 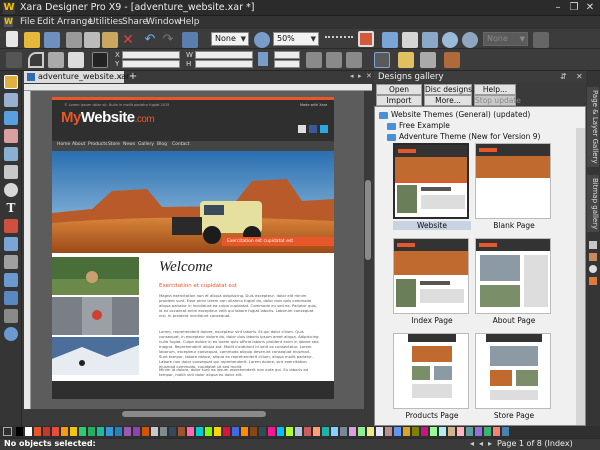 I want to click on rounded-corner-icon, so click(x=36, y=60).